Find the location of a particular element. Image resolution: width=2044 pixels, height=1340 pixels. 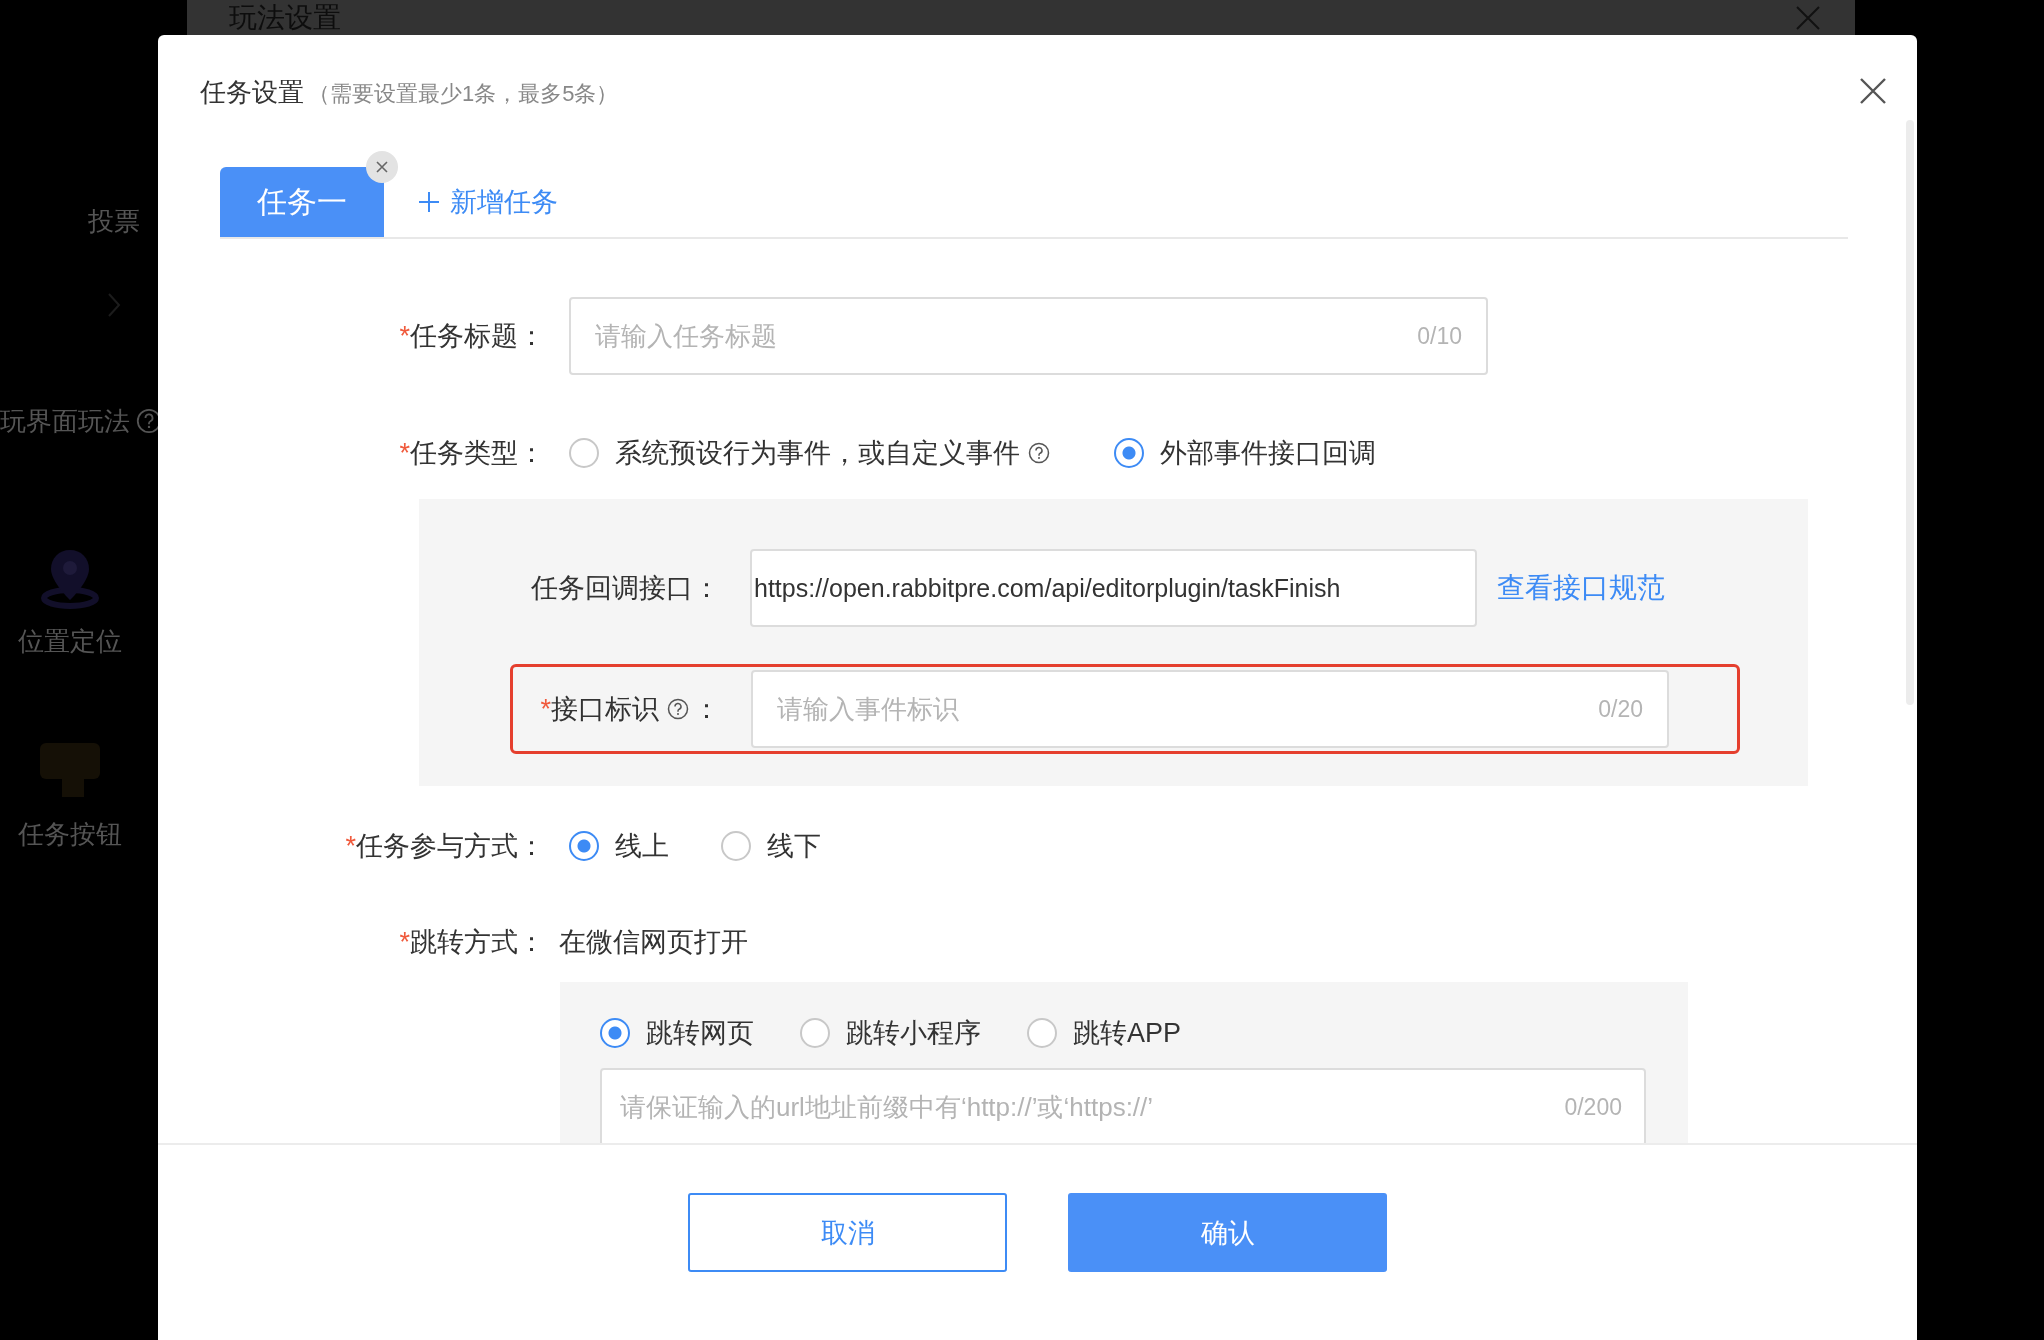

radio-label: 线上 is located at coordinates (642, 846).